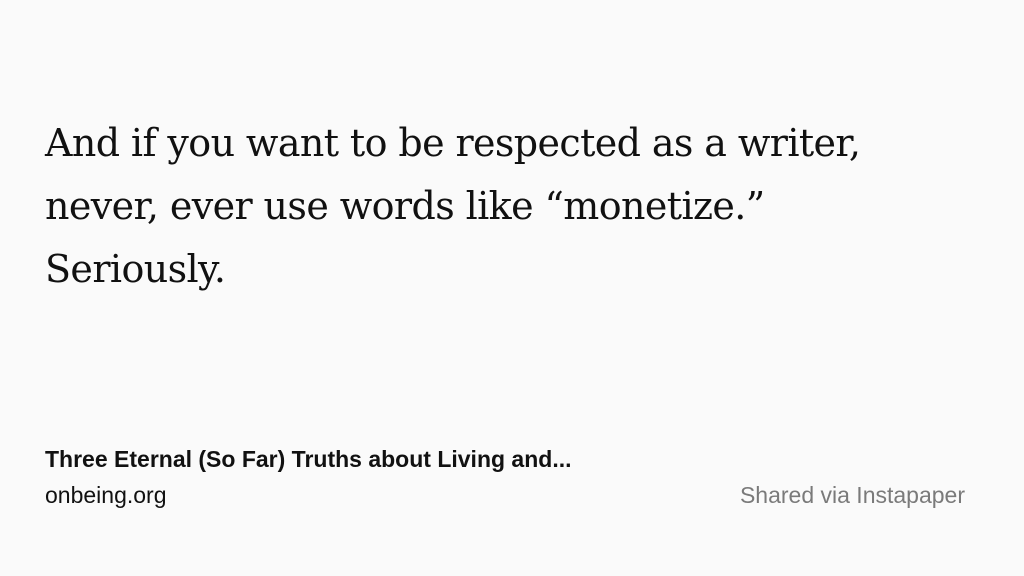  I want to click on quote-line-2: never, ever use words like “monetize.”, so click(405, 206).